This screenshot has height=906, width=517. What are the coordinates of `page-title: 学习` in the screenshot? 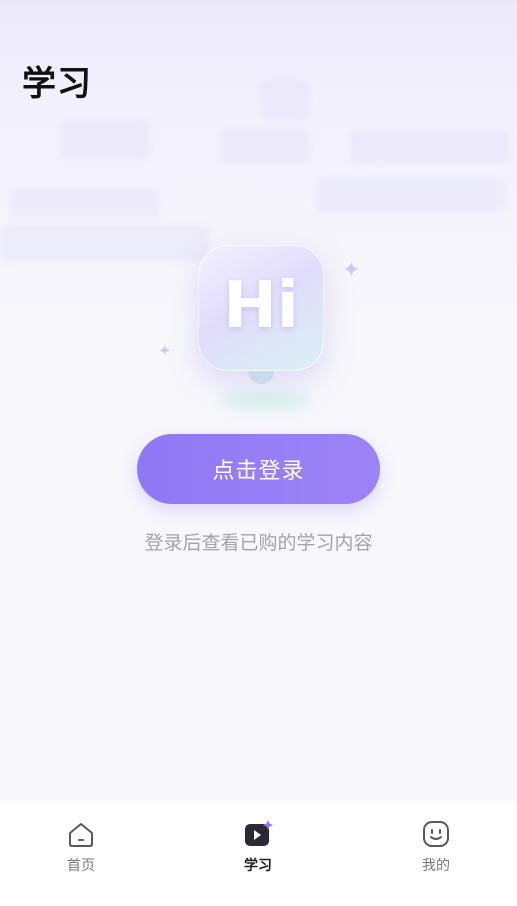 It's located at (57, 84).